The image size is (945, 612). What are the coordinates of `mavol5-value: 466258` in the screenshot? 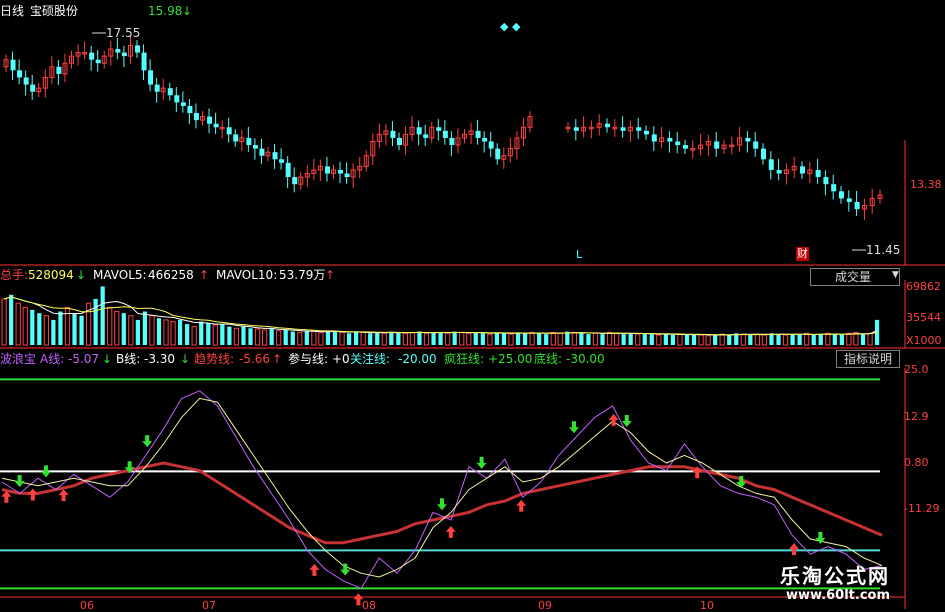 It's located at (171, 275).